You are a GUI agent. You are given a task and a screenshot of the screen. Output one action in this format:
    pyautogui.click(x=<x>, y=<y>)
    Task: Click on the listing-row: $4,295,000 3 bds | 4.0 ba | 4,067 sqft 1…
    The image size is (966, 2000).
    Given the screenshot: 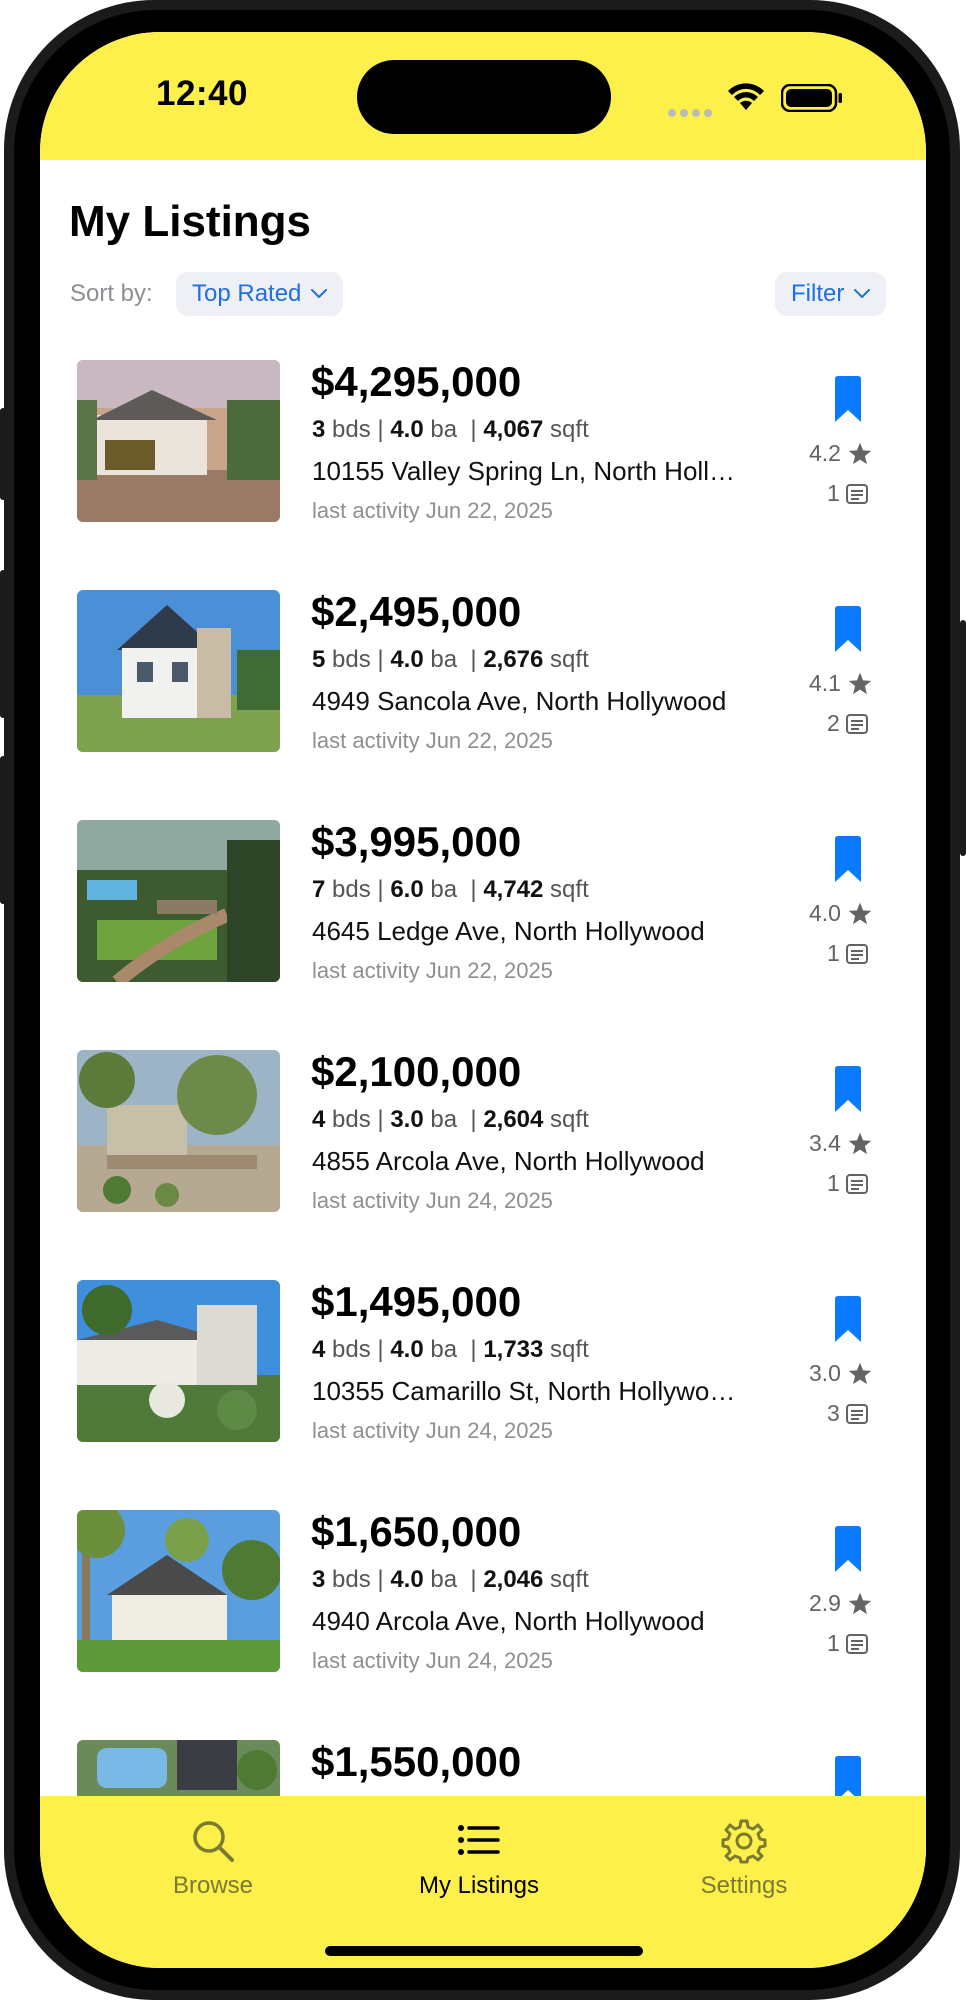 What is the action you would take?
    pyautogui.click(x=483, y=459)
    